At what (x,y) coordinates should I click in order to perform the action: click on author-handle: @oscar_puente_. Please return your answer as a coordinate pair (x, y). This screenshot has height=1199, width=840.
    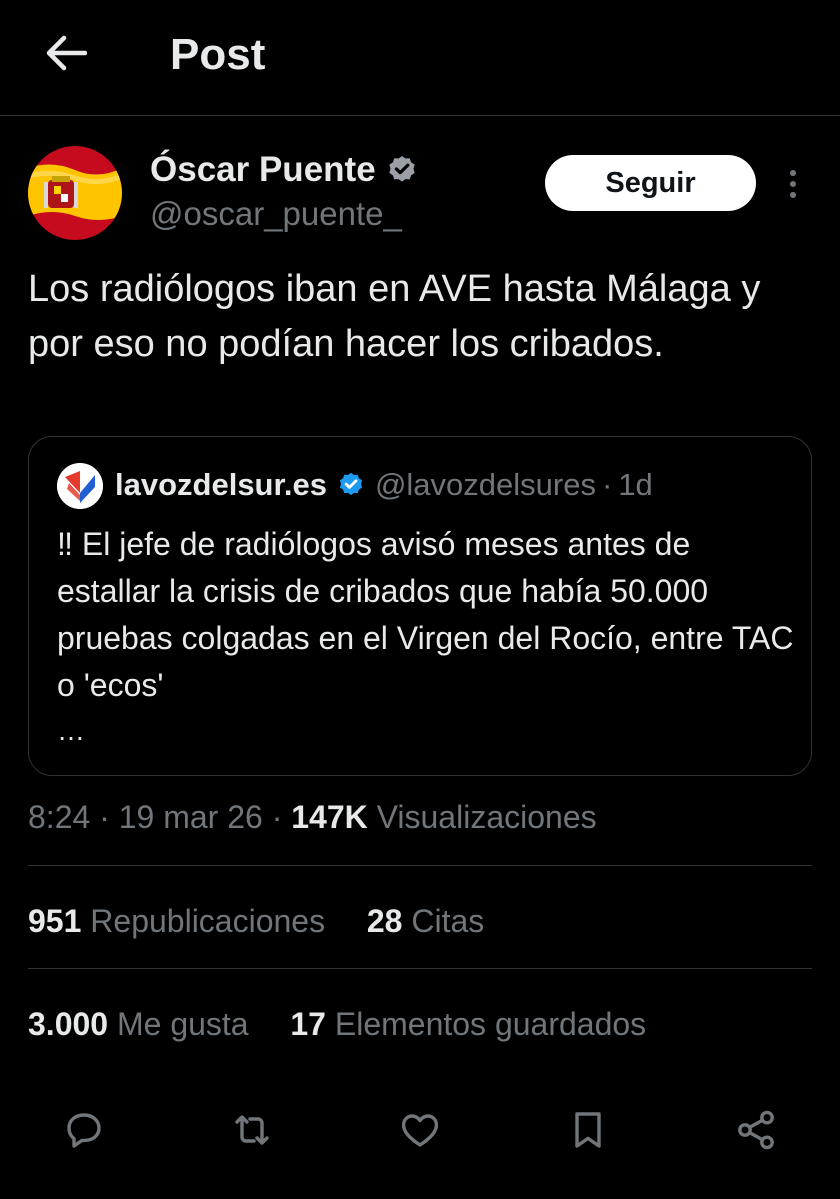
    Looking at the image, I should click on (276, 214).